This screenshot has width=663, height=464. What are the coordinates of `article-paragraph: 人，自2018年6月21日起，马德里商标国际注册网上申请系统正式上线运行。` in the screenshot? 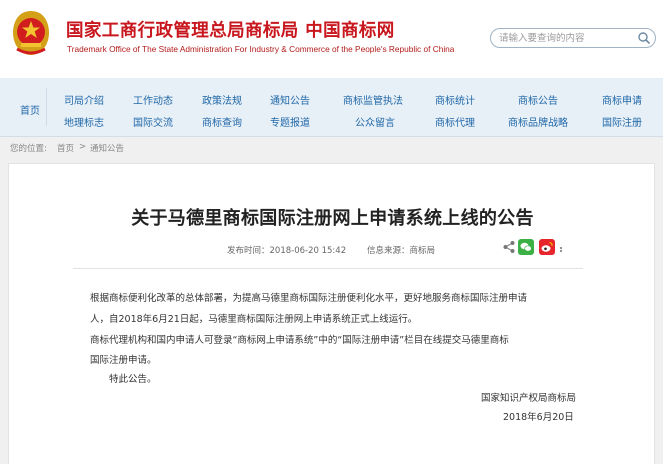 It's located at (254, 319).